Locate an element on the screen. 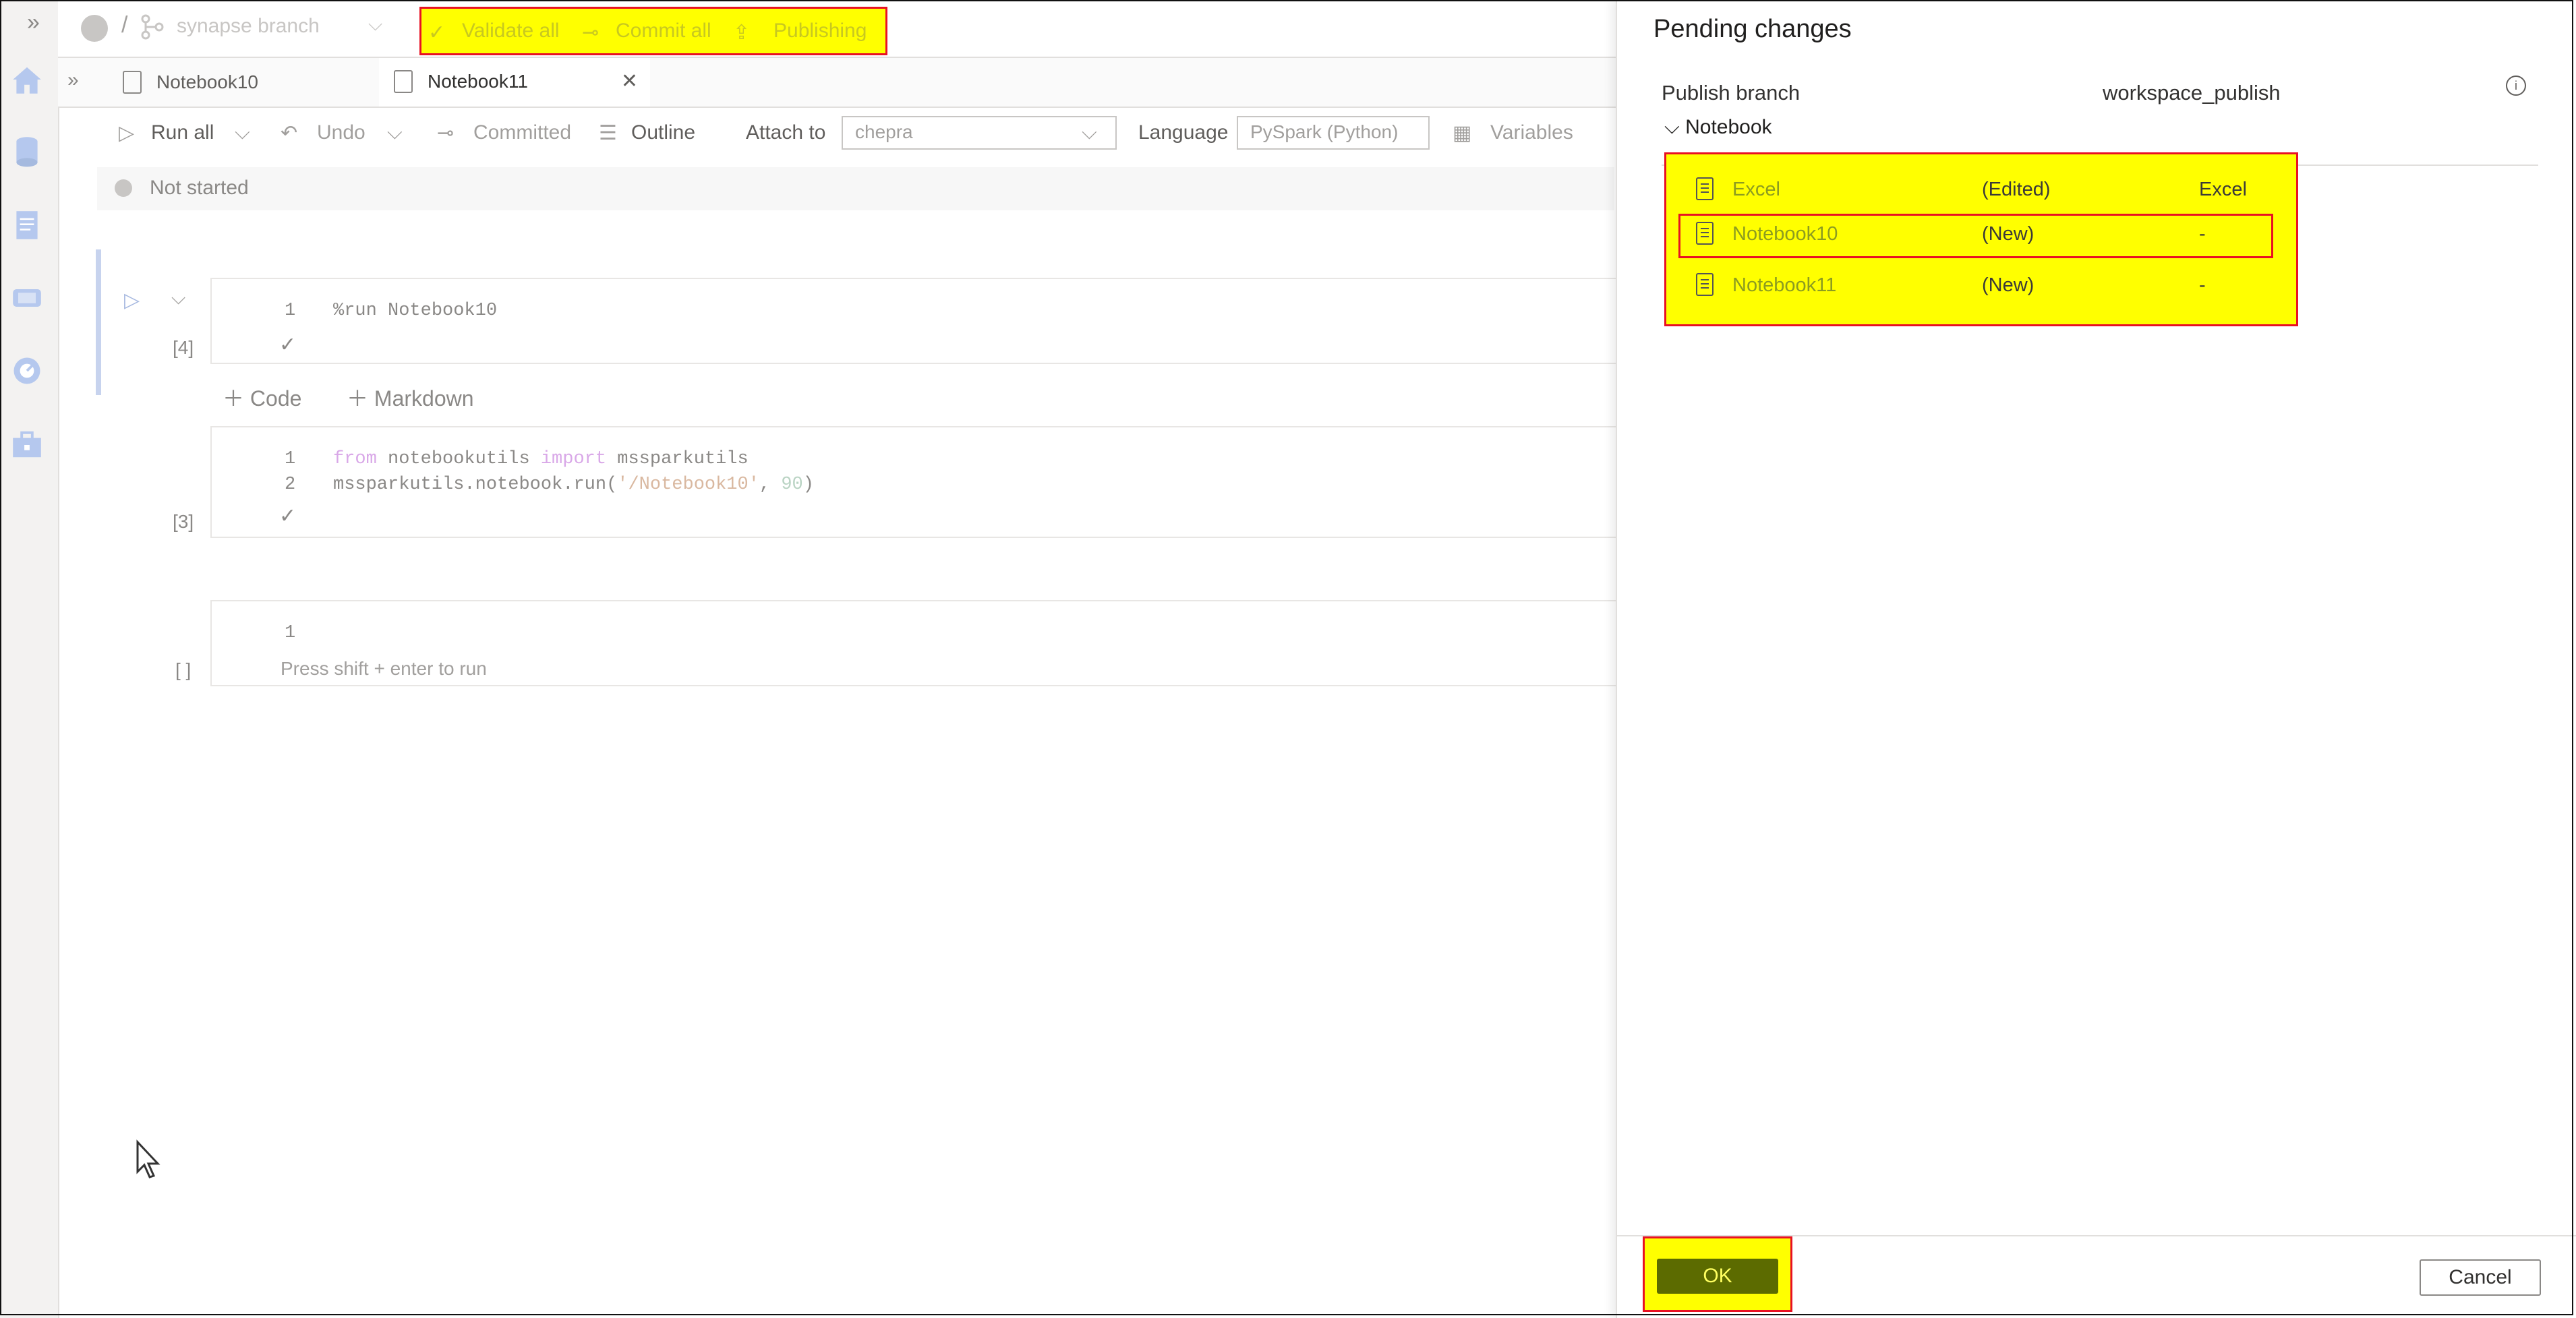  github-icon is located at coordinates (95, 29).